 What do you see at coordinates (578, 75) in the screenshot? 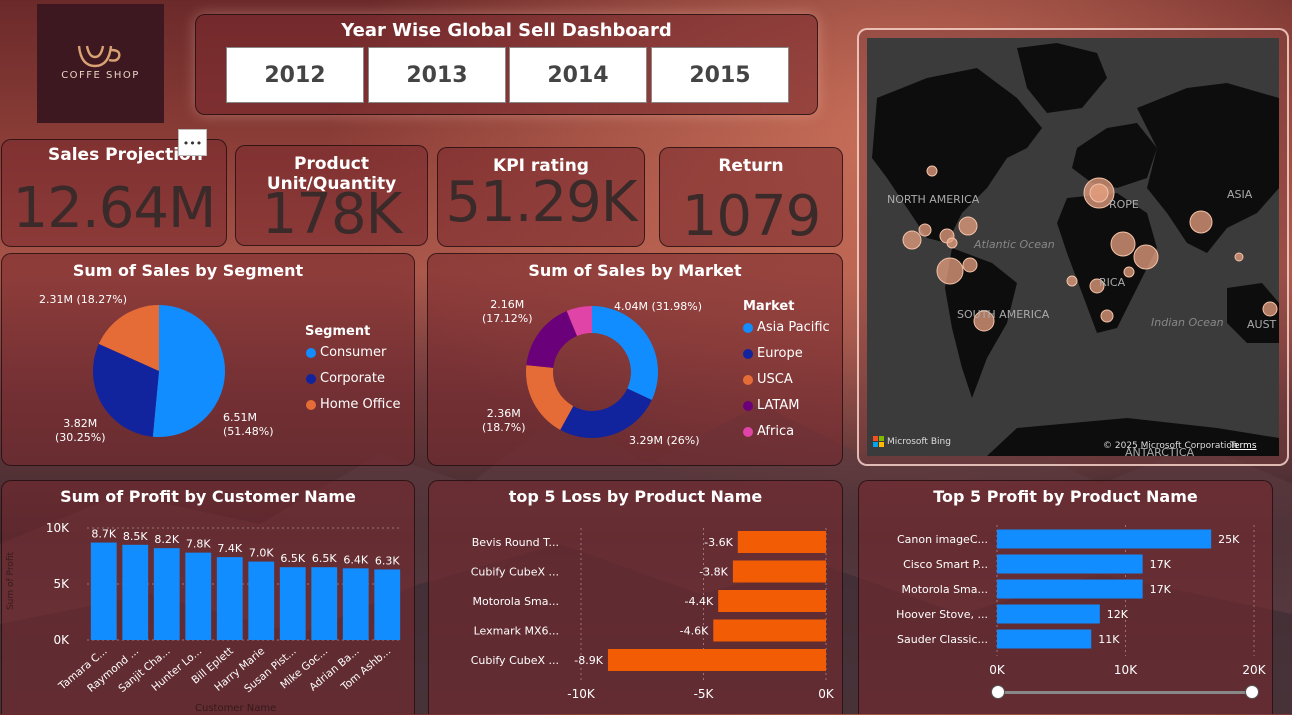
I see `year-button-2014: 2014` at bounding box center [578, 75].